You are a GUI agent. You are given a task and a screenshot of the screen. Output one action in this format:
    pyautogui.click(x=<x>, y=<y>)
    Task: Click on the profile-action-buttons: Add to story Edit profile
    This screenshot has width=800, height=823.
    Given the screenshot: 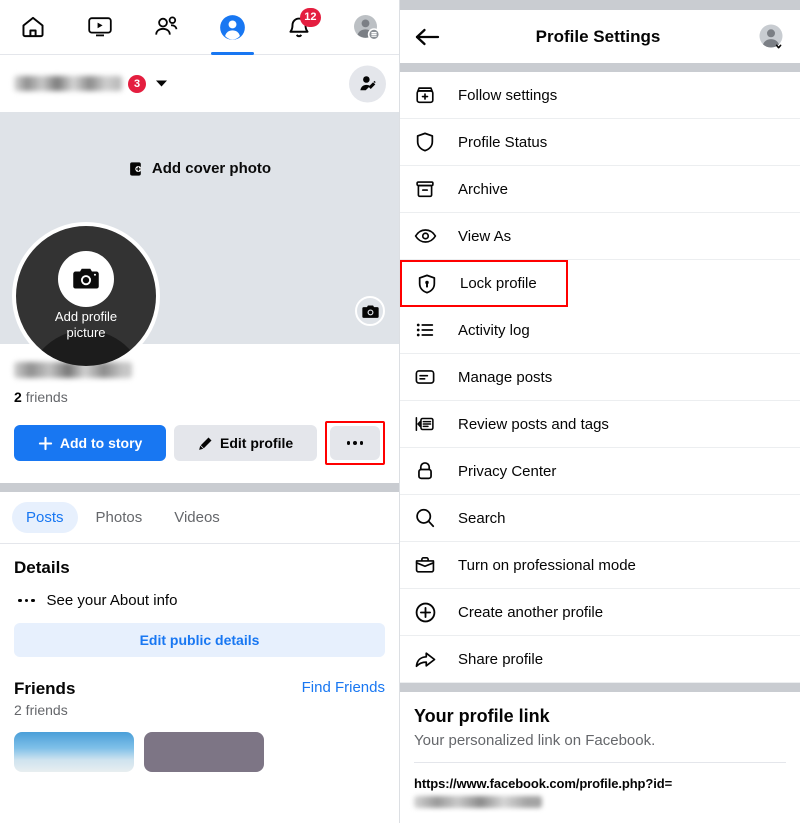 What is the action you would take?
    pyautogui.click(x=199, y=444)
    